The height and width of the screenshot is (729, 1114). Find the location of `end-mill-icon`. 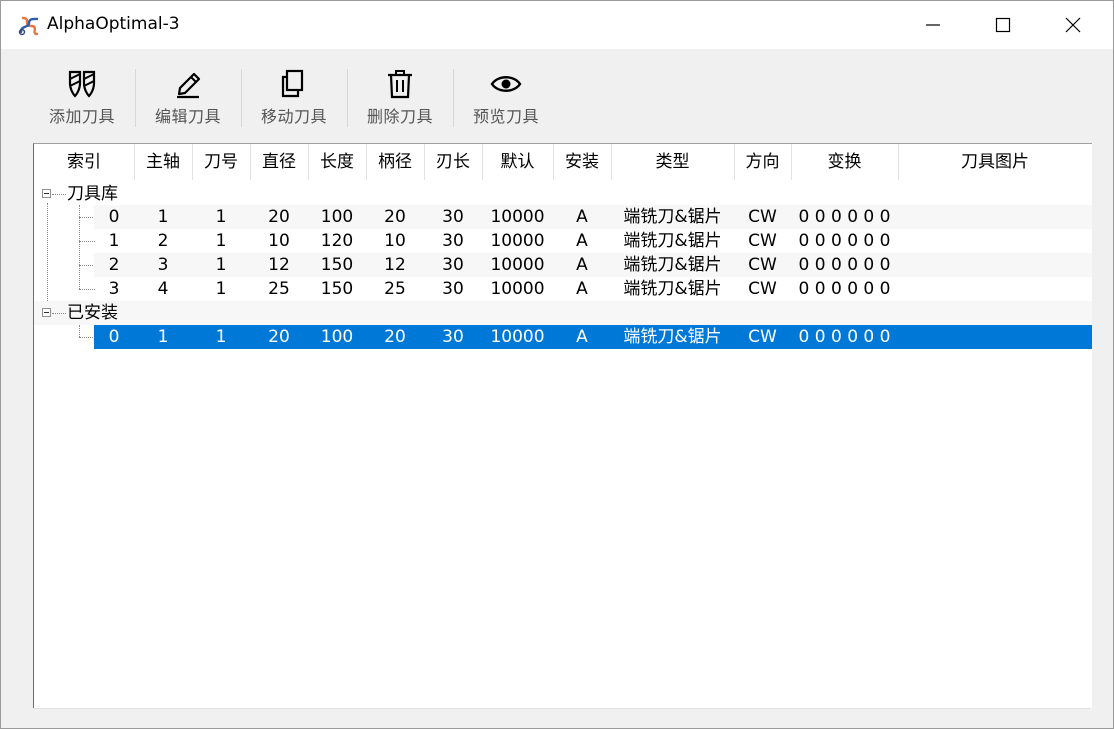

end-mill-icon is located at coordinates (82, 84).